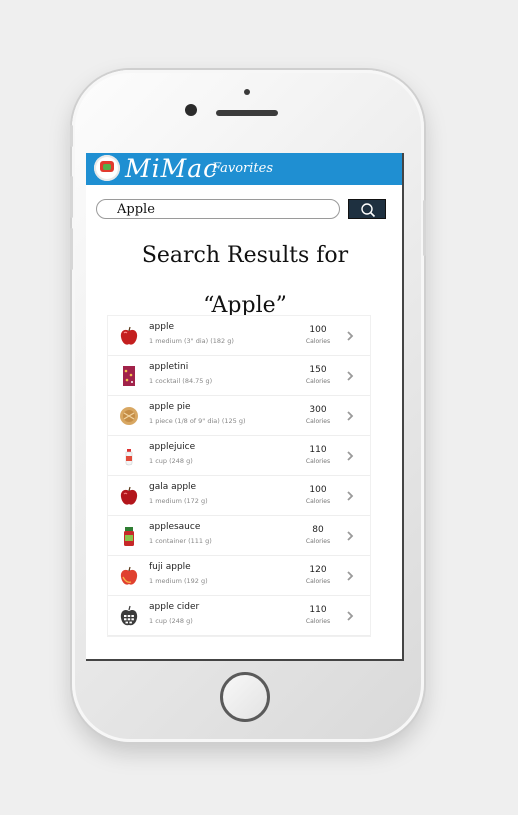  Describe the element at coordinates (174, 607) in the screenshot. I see `food-name: apple cider` at that location.